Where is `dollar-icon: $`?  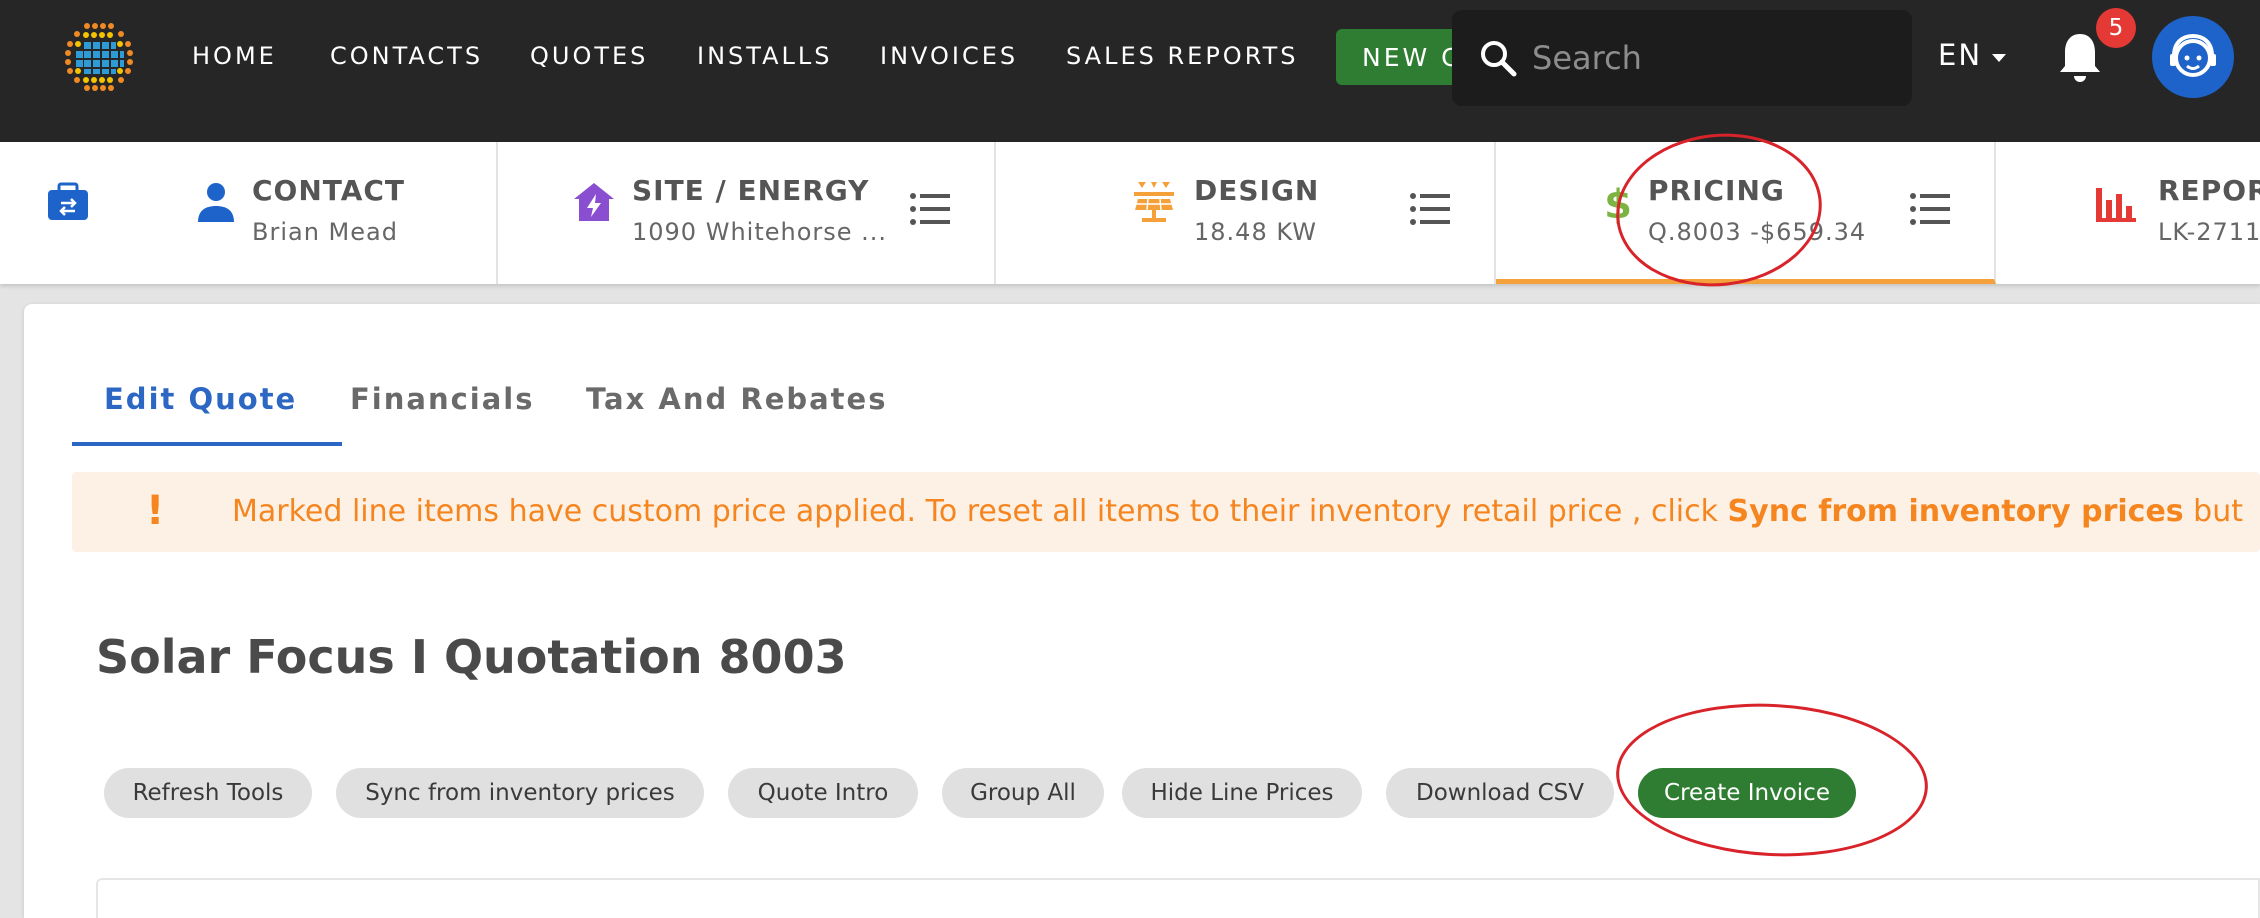 dollar-icon: $ is located at coordinates (1618, 203).